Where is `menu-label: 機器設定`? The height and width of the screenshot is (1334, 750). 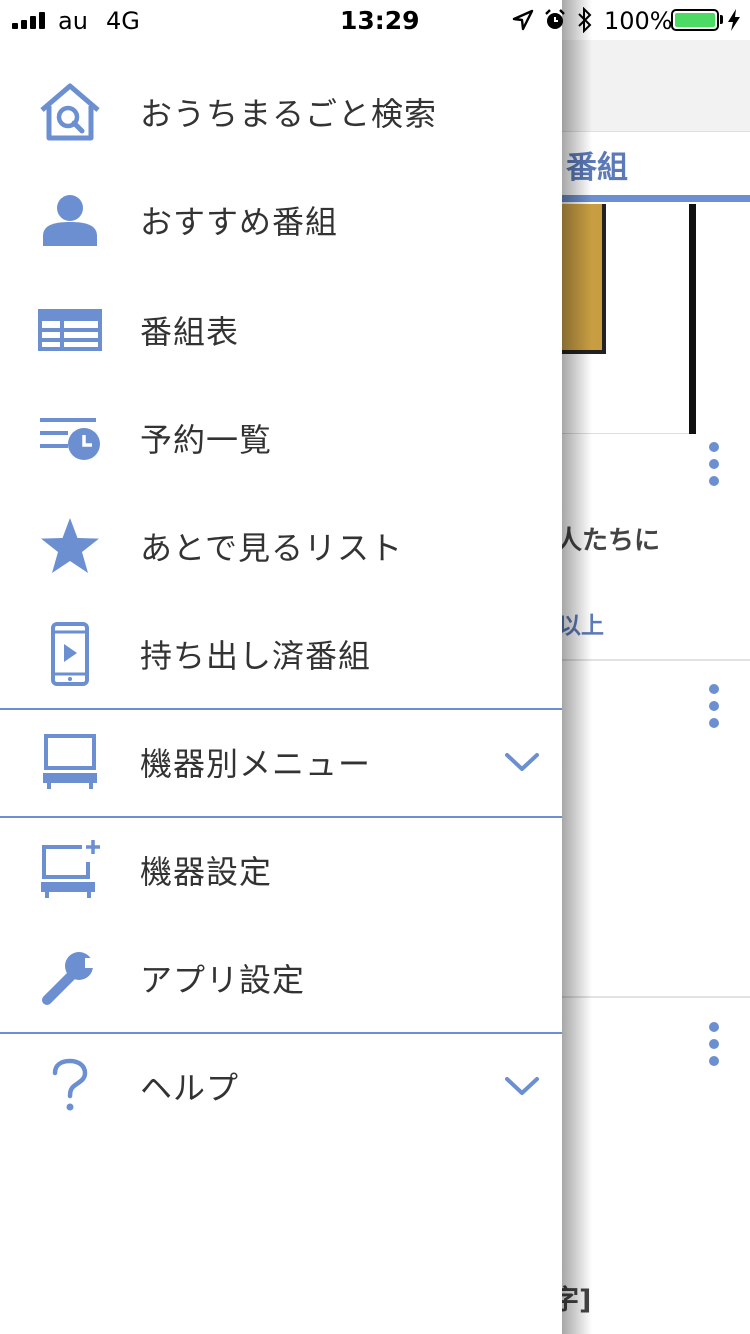
menu-label: 機器設定 is located at coordinates (206, 872).